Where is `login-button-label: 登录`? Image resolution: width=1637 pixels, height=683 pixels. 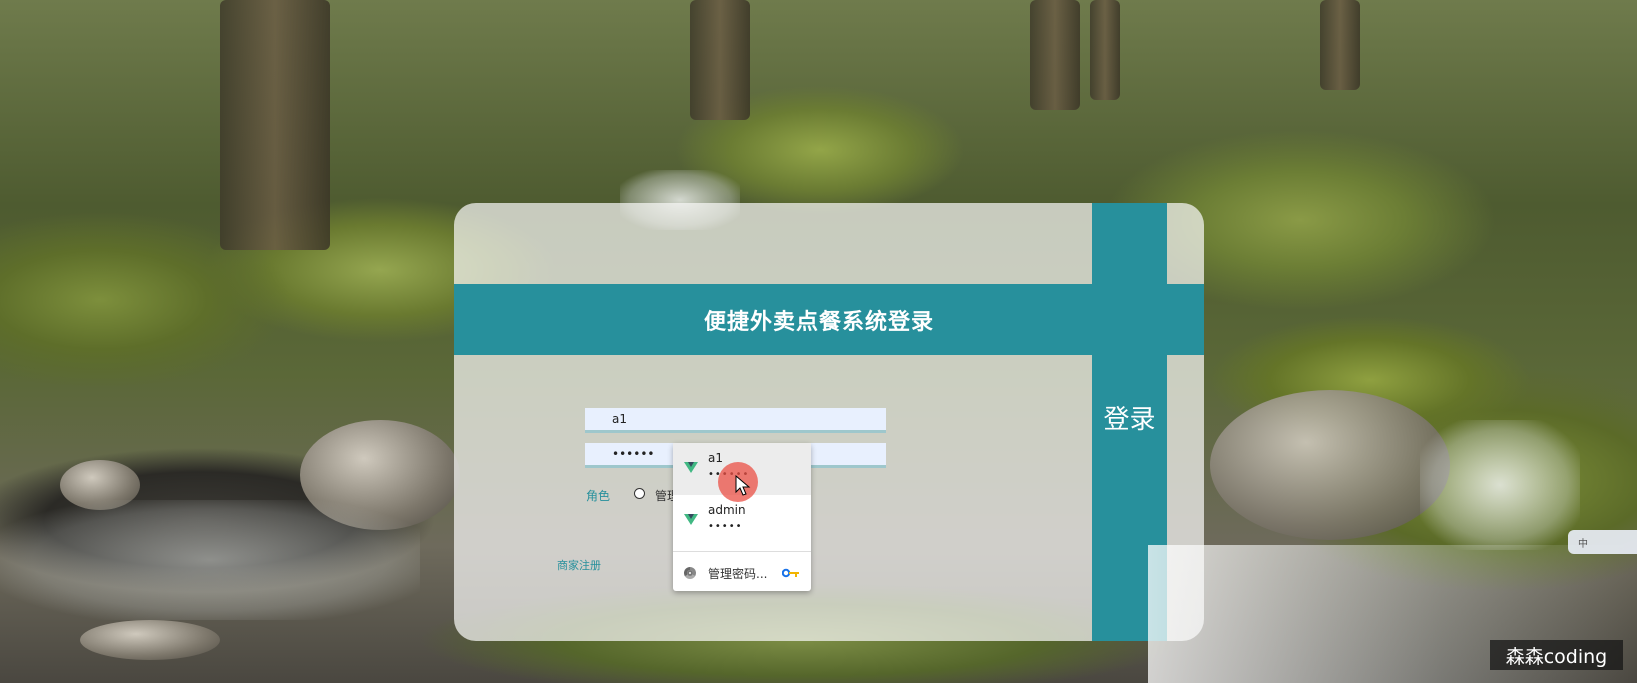 login-button-label: 登录 is located at coordinates (1129, 420).